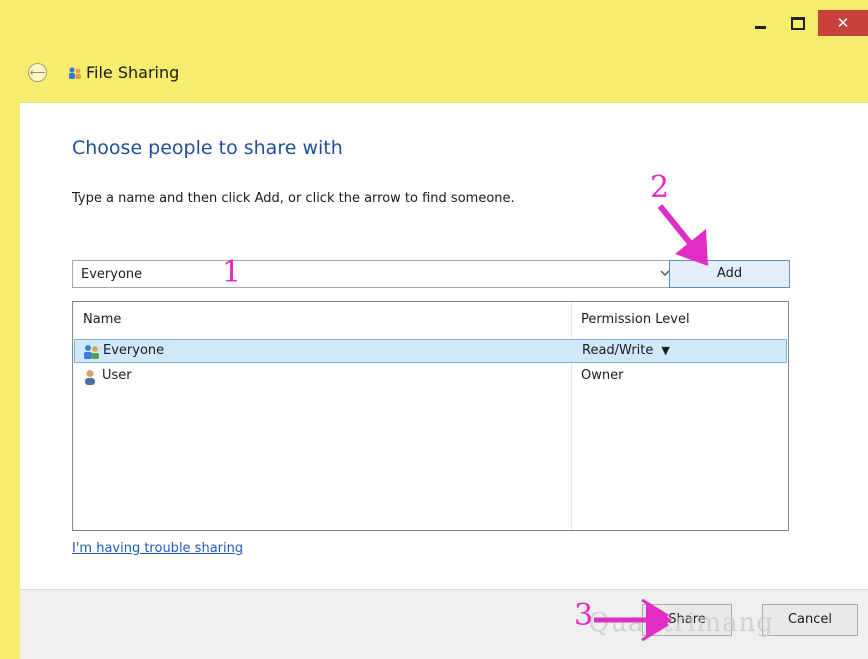 This screenshot has width=868, height=659. Describe the element at coordinates (434, 24) in the screenshot. I see `title-bar: ✕` at that location.